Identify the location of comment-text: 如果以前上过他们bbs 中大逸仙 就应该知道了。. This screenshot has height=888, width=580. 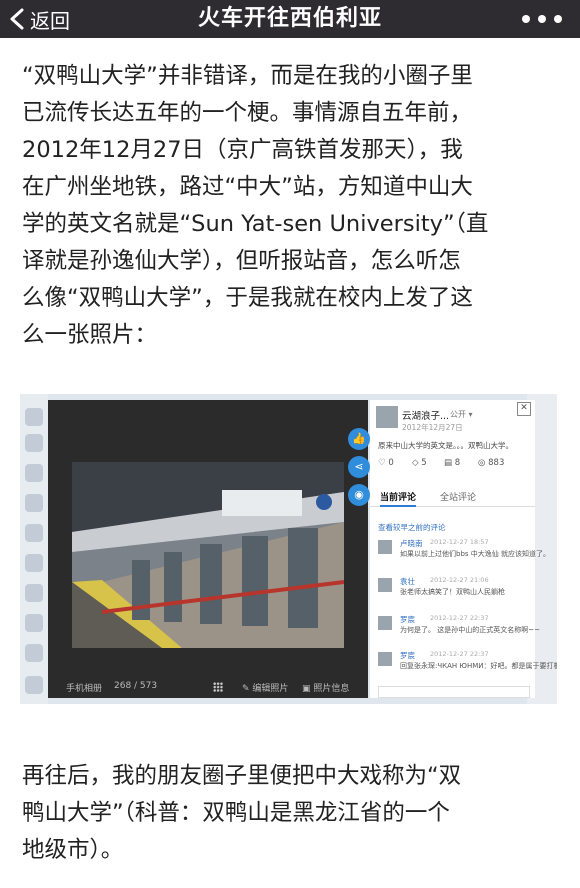
(475, 554).